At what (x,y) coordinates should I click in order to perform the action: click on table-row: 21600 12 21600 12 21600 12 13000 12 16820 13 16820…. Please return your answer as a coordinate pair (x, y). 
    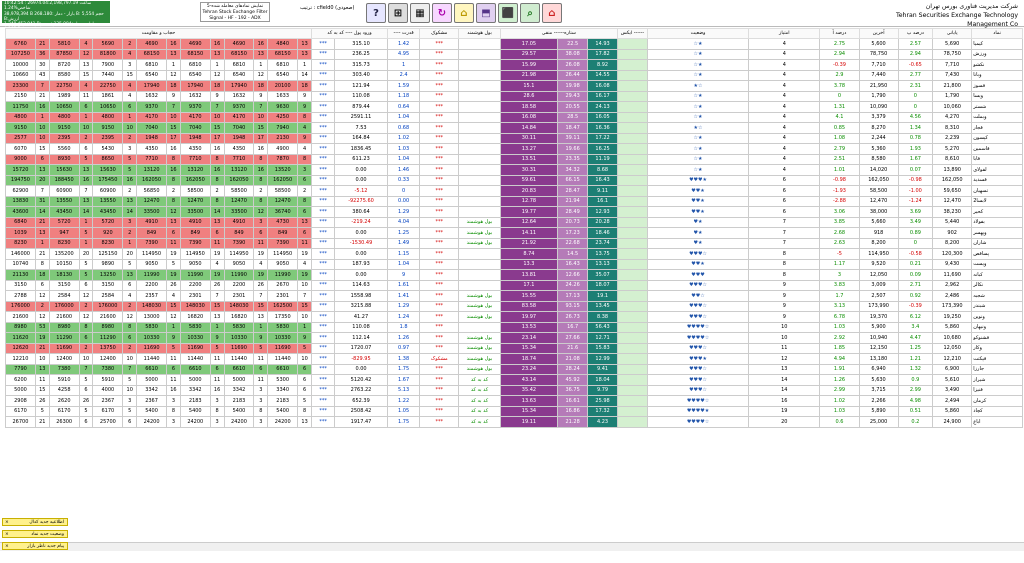
    Looking at the image, I should click on (514, 317).